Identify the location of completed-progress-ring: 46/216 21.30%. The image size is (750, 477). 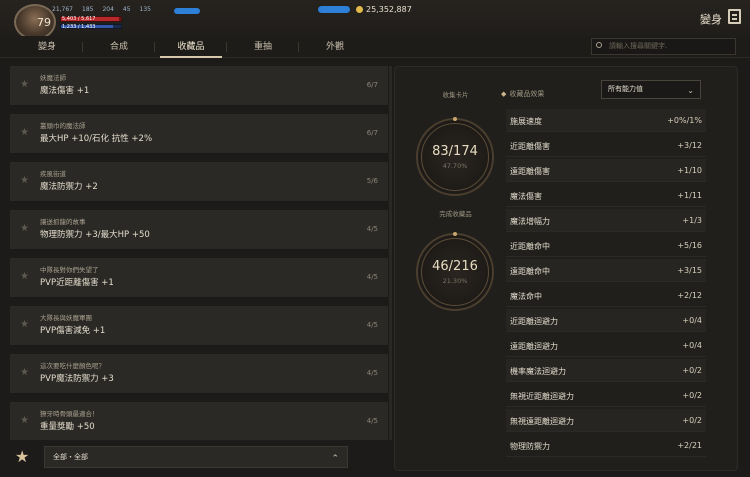
(455, 271).